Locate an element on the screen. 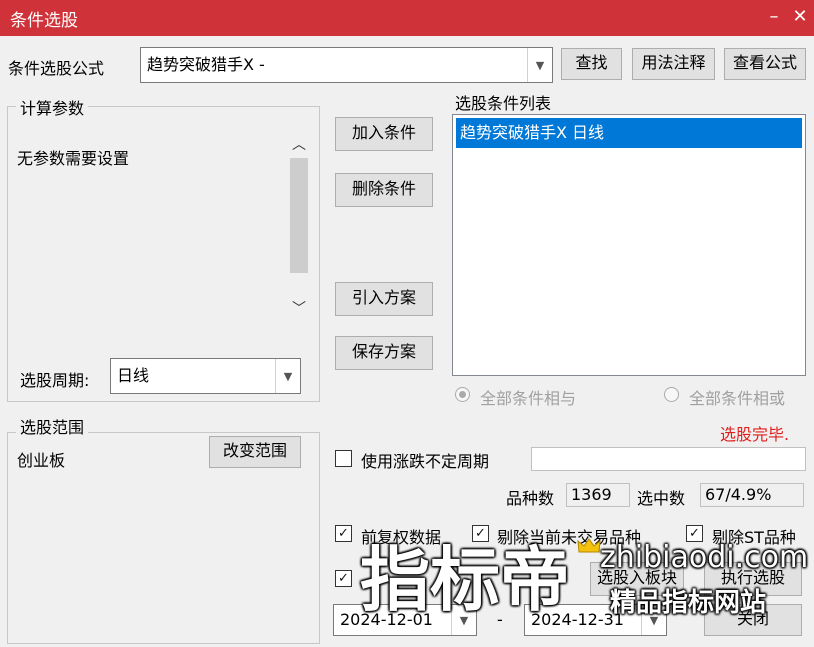 Image resolution: width=814 pixels, height=647 pixels. scroll-thumb is located at coordinates (299, 215).